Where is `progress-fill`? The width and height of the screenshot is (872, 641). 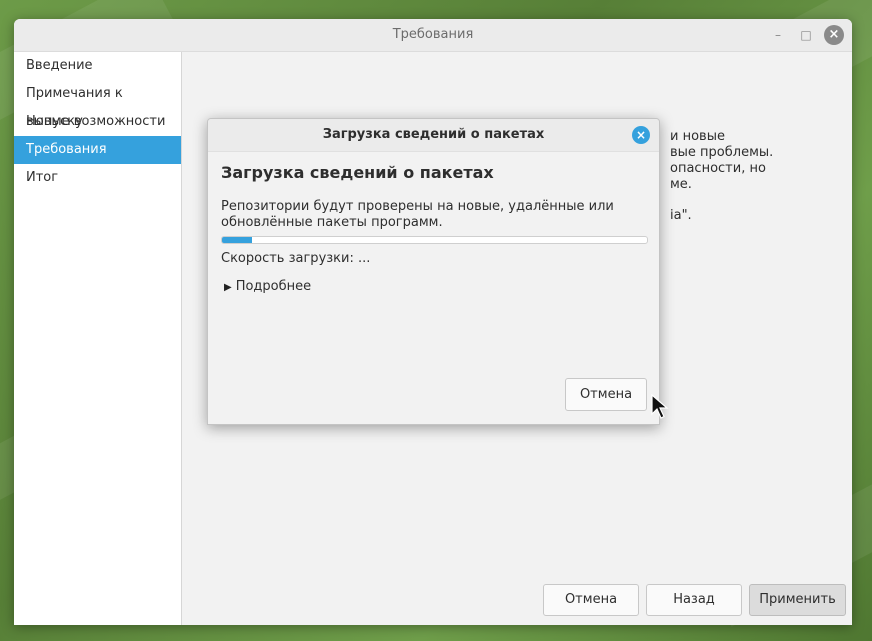 progress-fill is located at coordinates (237, 240).